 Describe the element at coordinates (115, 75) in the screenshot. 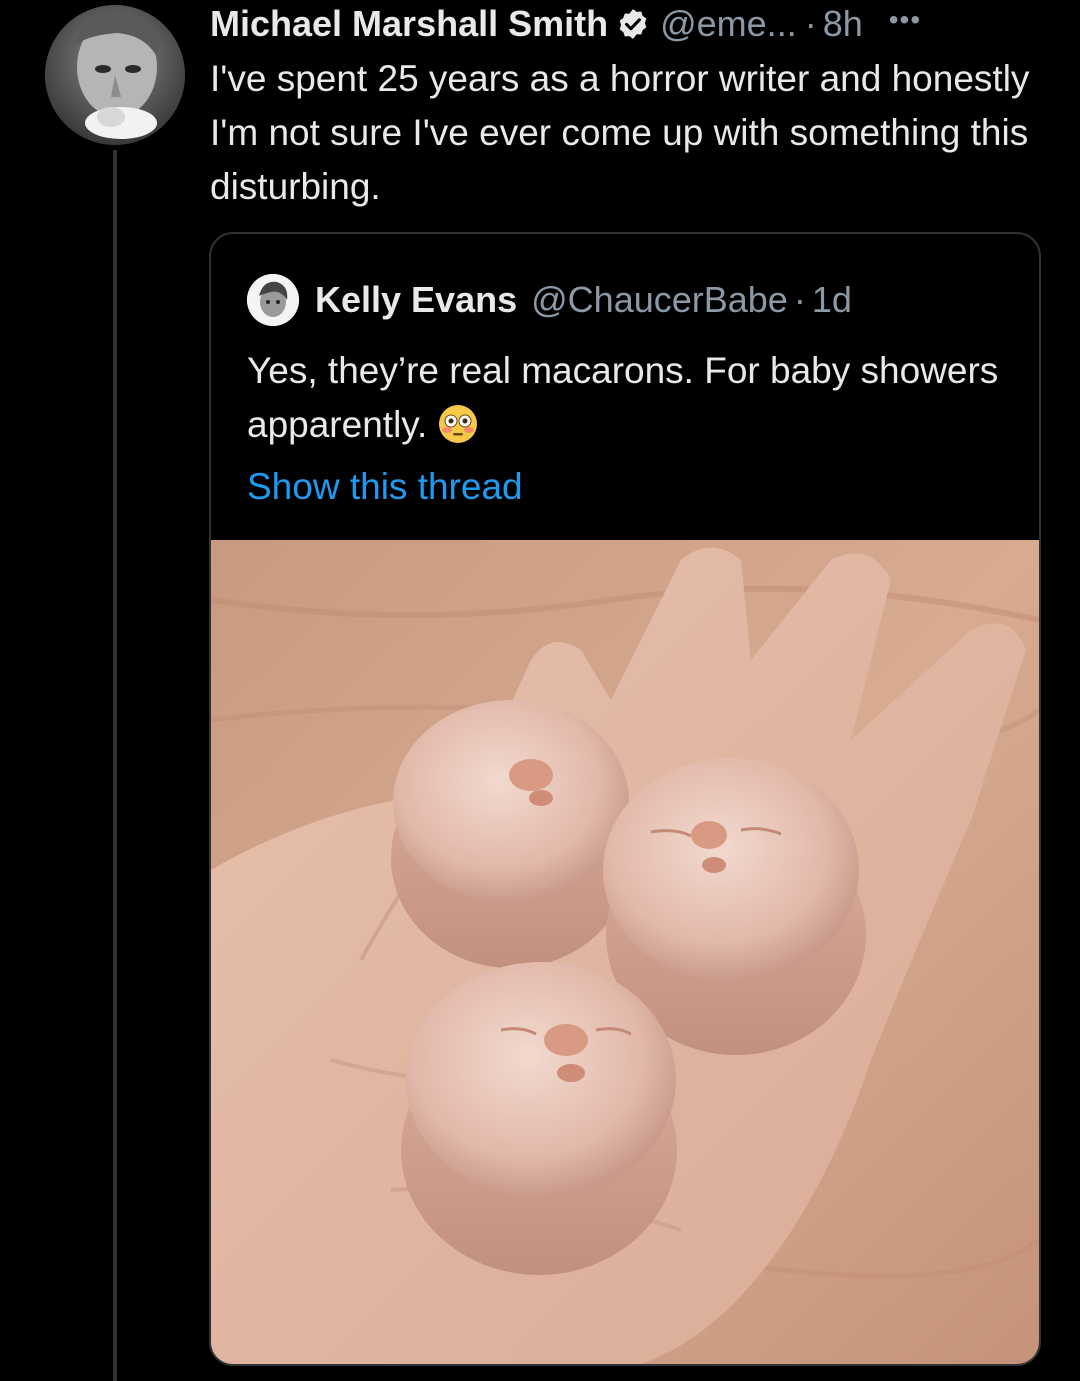

I see `author-avatar` at that location.